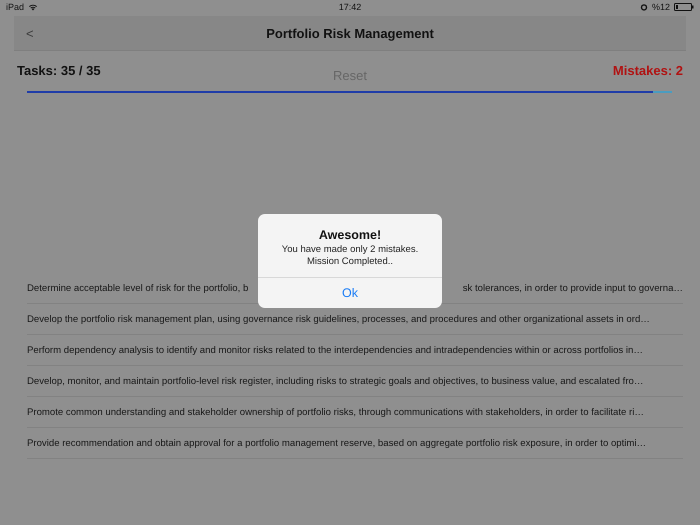  Describe the element at coordinates (350, 33) in the screenshot. I see `screen-title: Portfolio Risk Management` at that location.